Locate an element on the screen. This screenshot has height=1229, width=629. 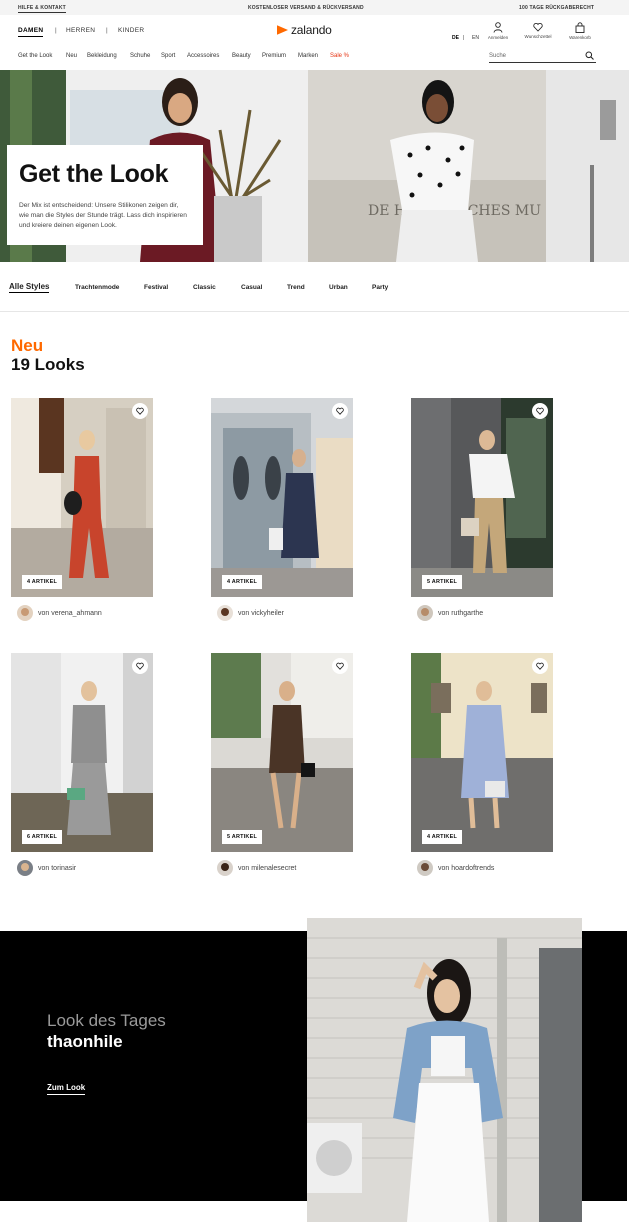
nav-neu: Neu is located at coordinates (71, 56).